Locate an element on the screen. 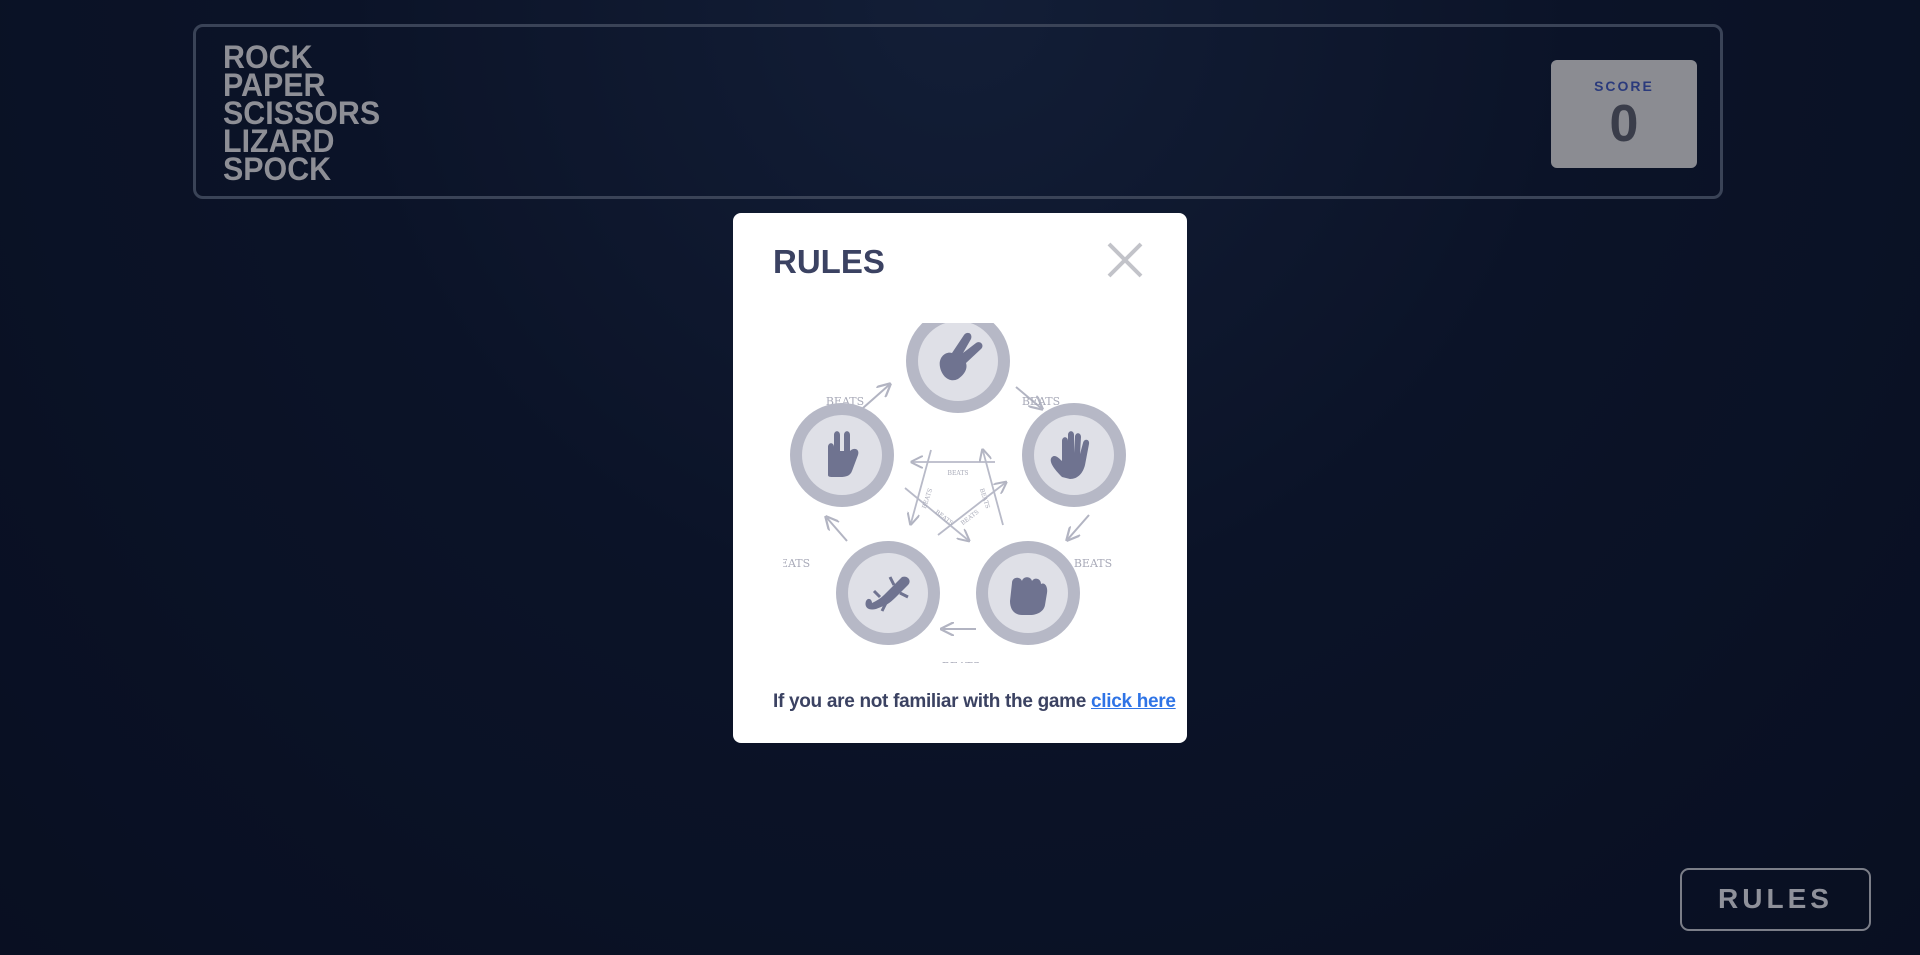  footer-text: If you are not familiar with the game is located at coordinates (930, 701).